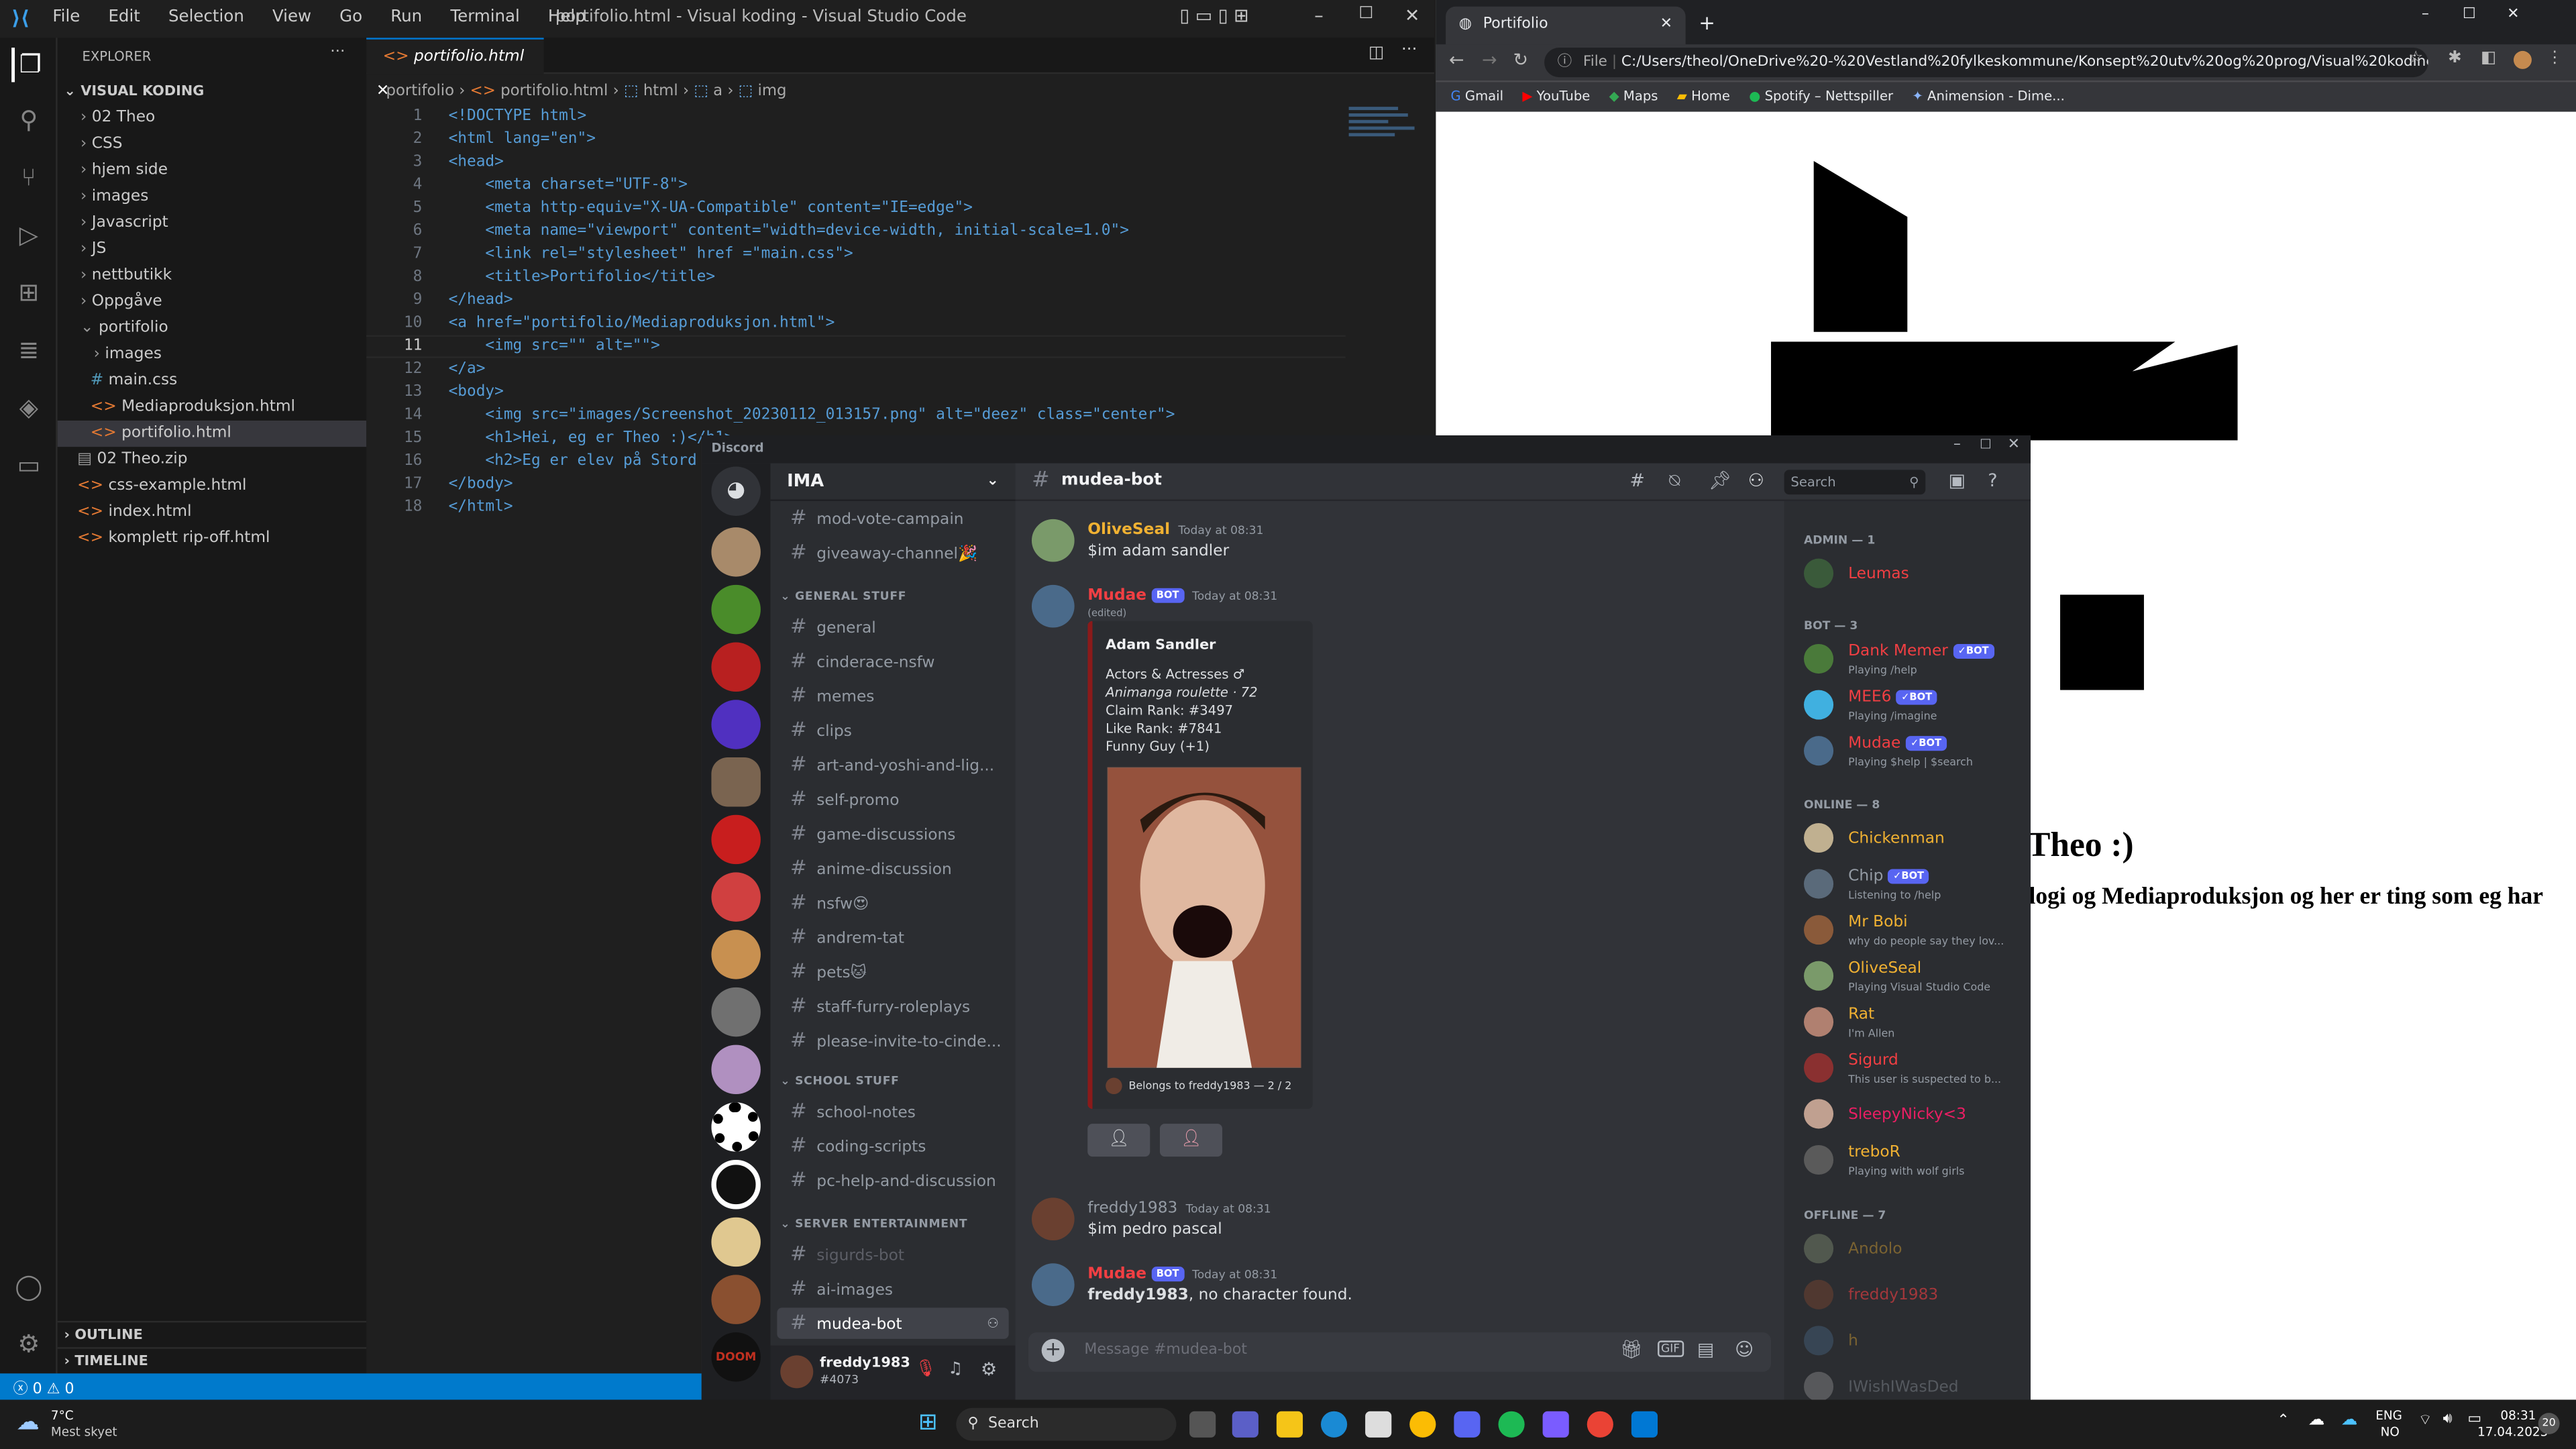 The image size is (2576, 1449). What do you see at coordinates (2388, 1415) in the screenshot?
I see `language-indicator: ENG` at bounding box center [2388, 1415].